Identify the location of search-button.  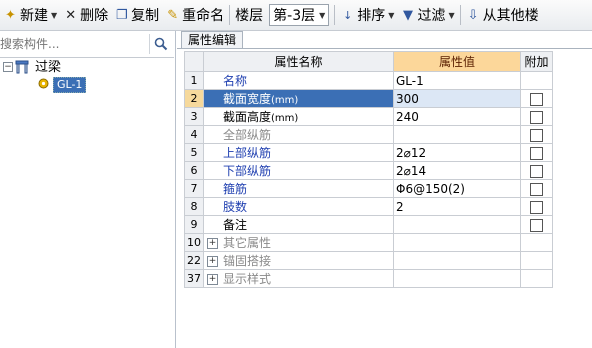
(160, 44).